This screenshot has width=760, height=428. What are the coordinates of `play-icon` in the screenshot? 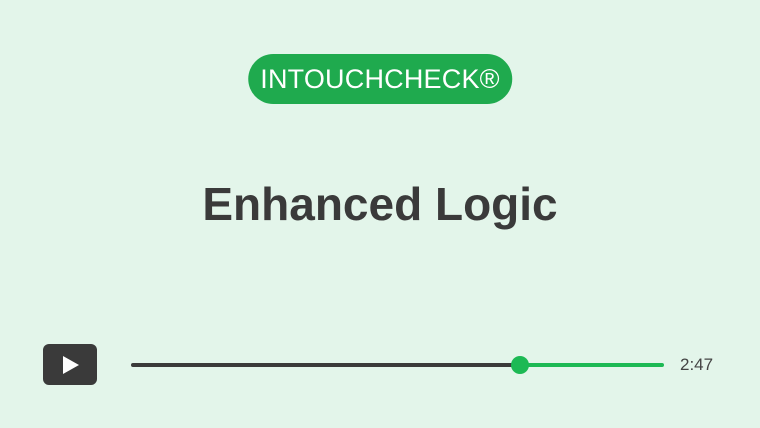 It's located at (71, 365).